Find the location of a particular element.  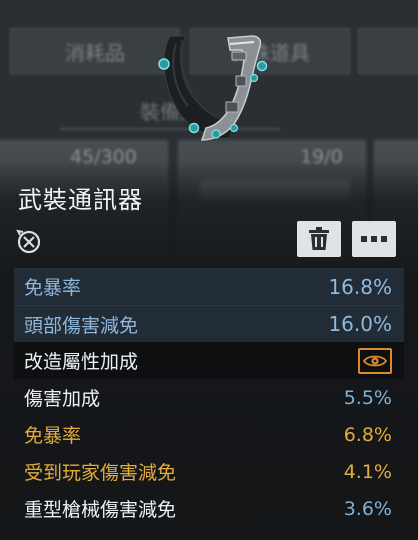

stat-value: 6.8% is located at coordinates (367, 434).